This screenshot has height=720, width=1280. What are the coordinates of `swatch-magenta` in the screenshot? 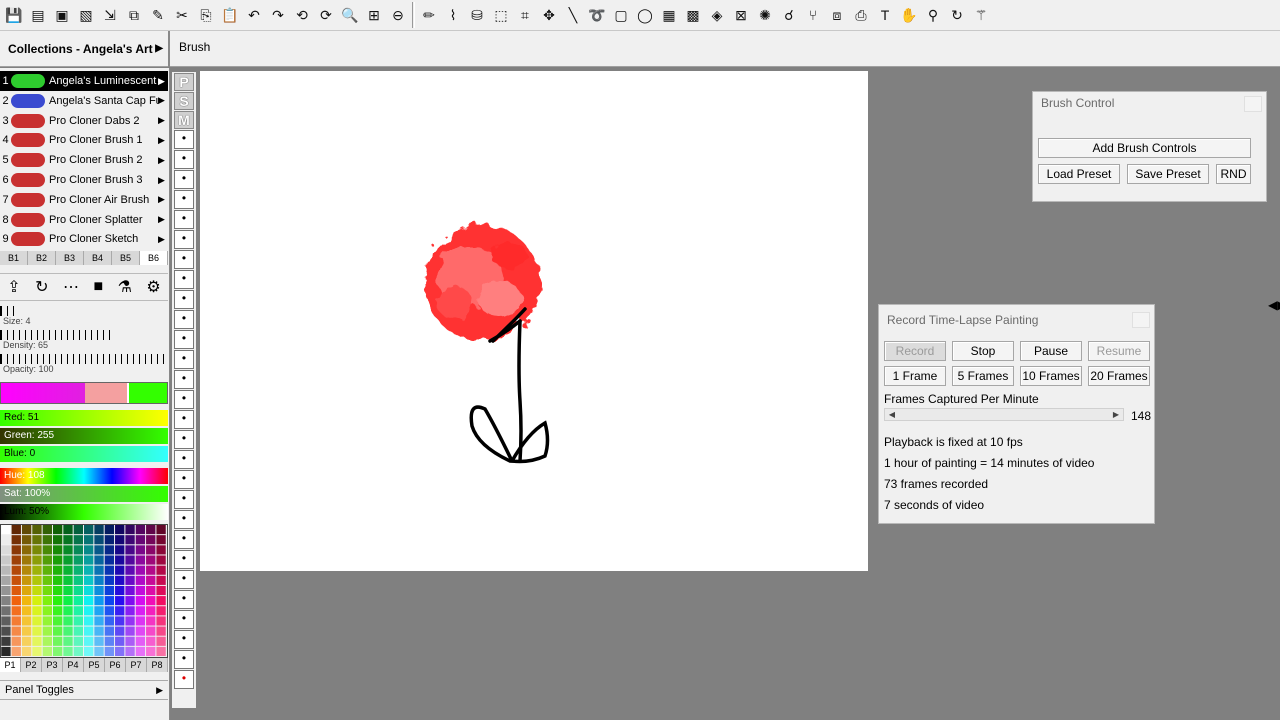 It's located at (43, 393).